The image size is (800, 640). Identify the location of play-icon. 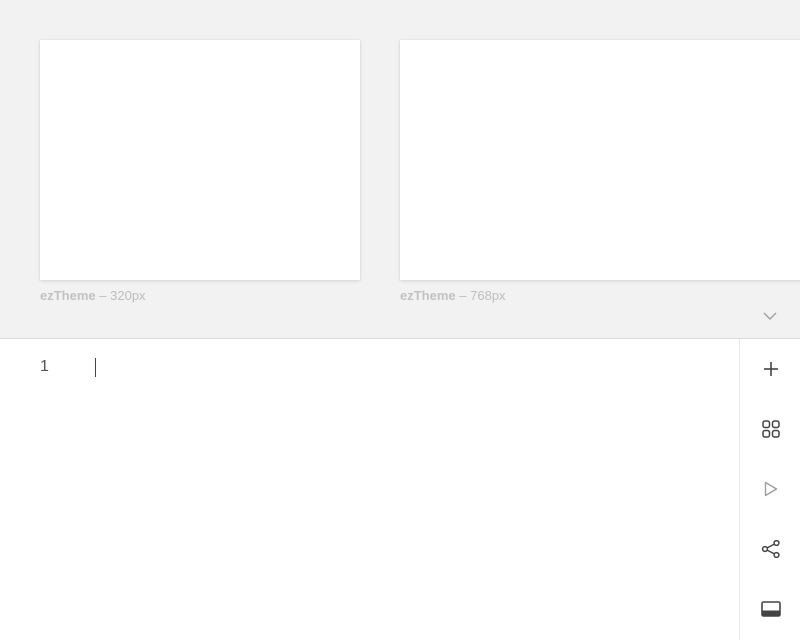
(770, 489).